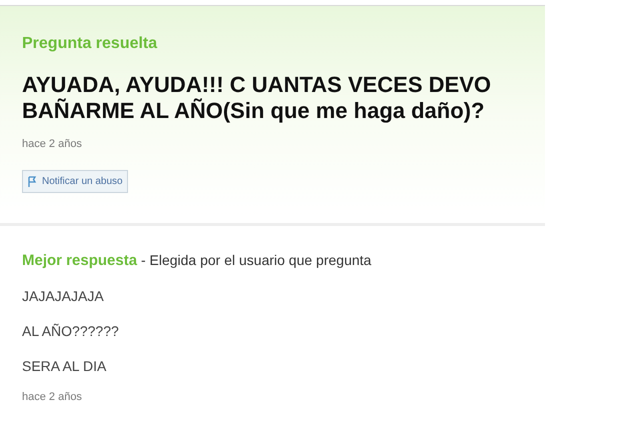 This screenshot has height=437, width=624. Describe the element at coordinates (80, 260) in the screenshot. I see `best-answer-label: Mejor respuesta` at that location.